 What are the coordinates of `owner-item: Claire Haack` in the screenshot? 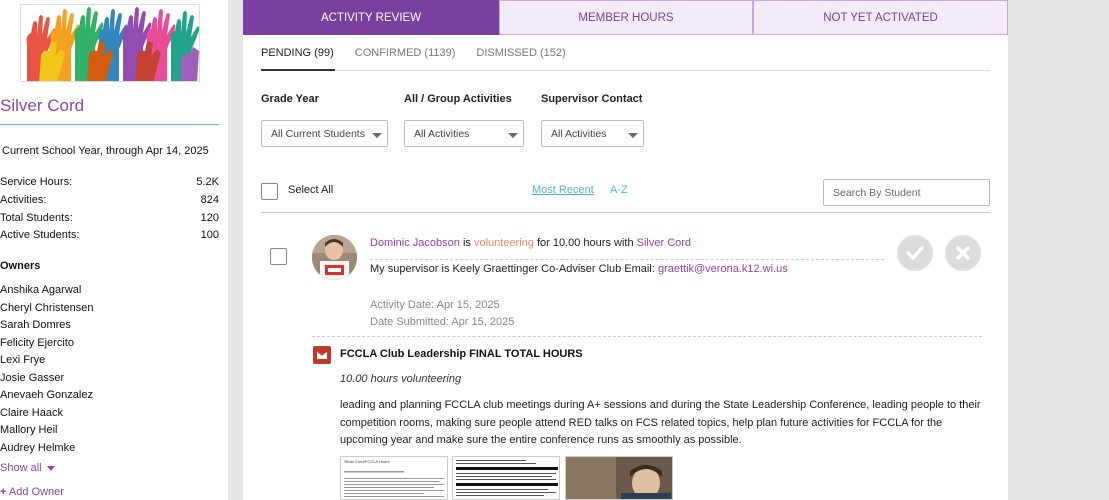 It's located at (31, 413).